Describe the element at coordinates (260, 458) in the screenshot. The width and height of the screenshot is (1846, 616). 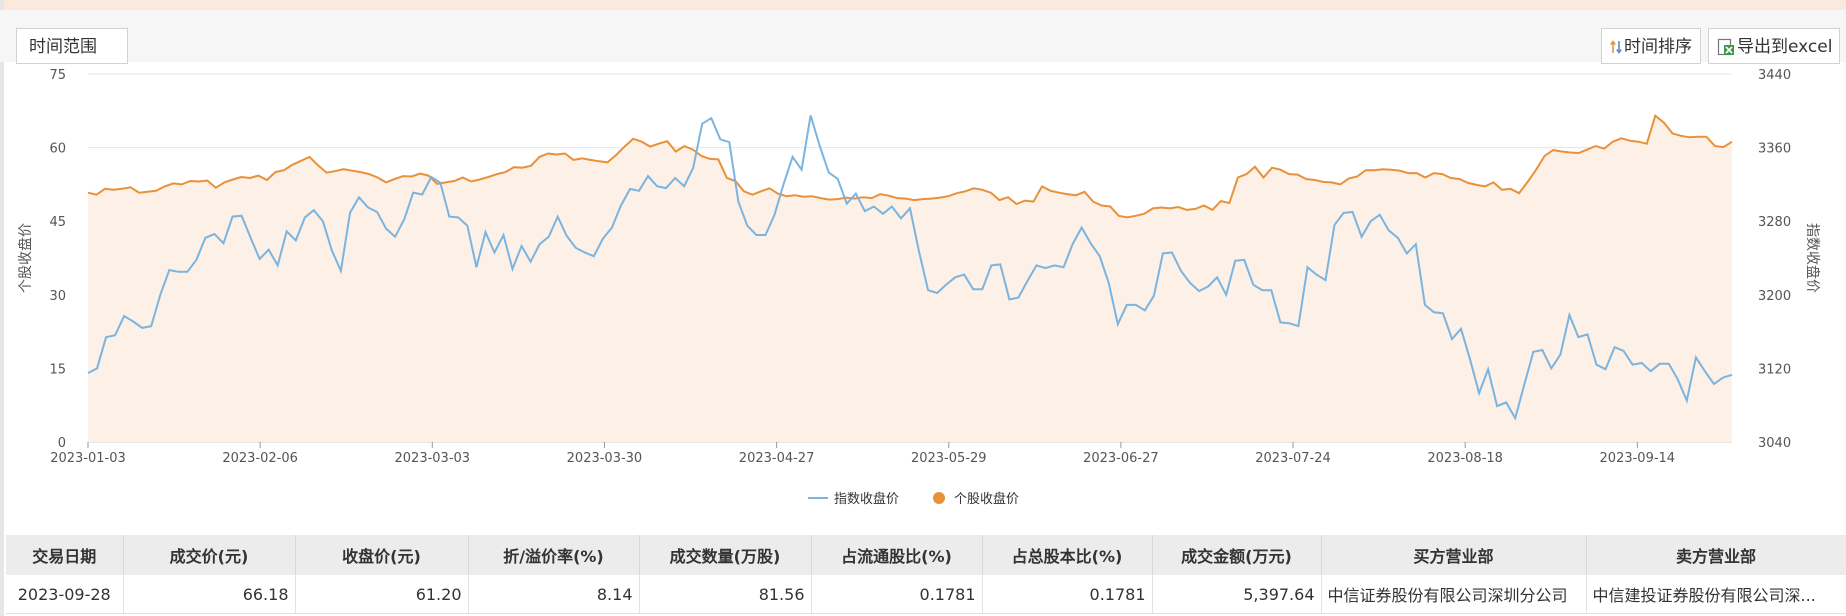
I see `x-tick-label: 2023-02-06` at that location.